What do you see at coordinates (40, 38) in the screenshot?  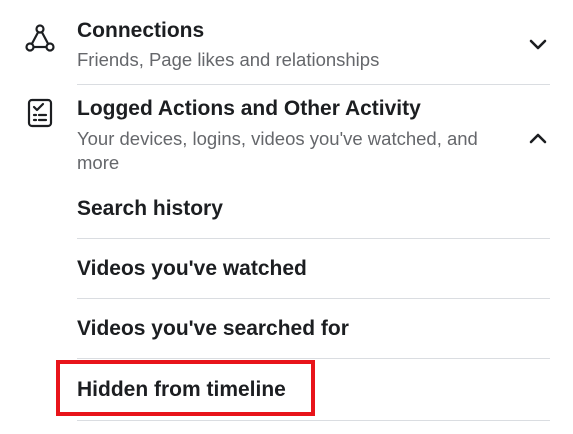 I see `connections-icon` at bounding box center [40, 38].